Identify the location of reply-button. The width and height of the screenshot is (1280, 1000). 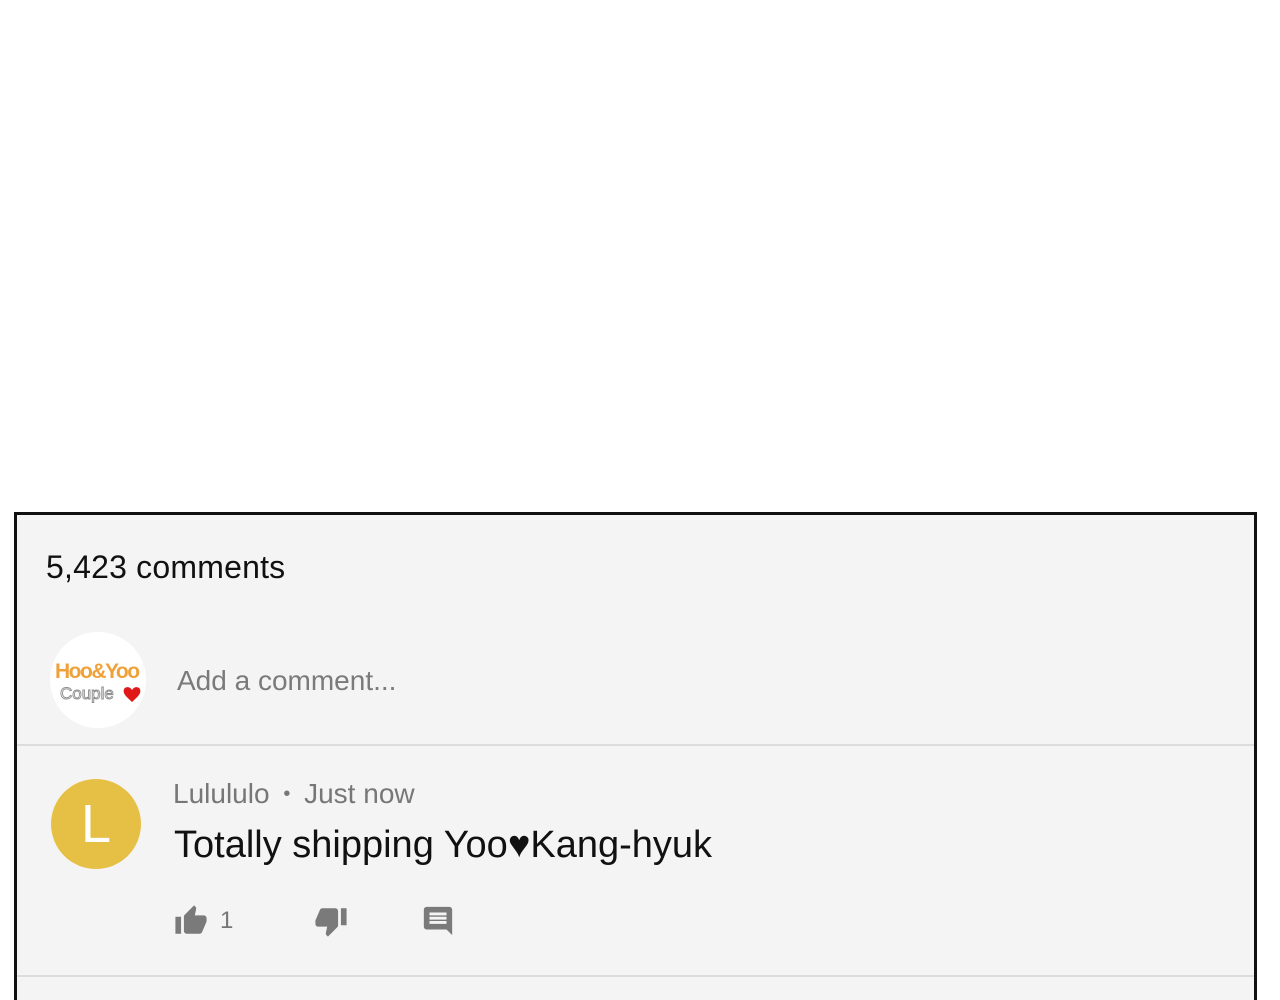
(438, 921).